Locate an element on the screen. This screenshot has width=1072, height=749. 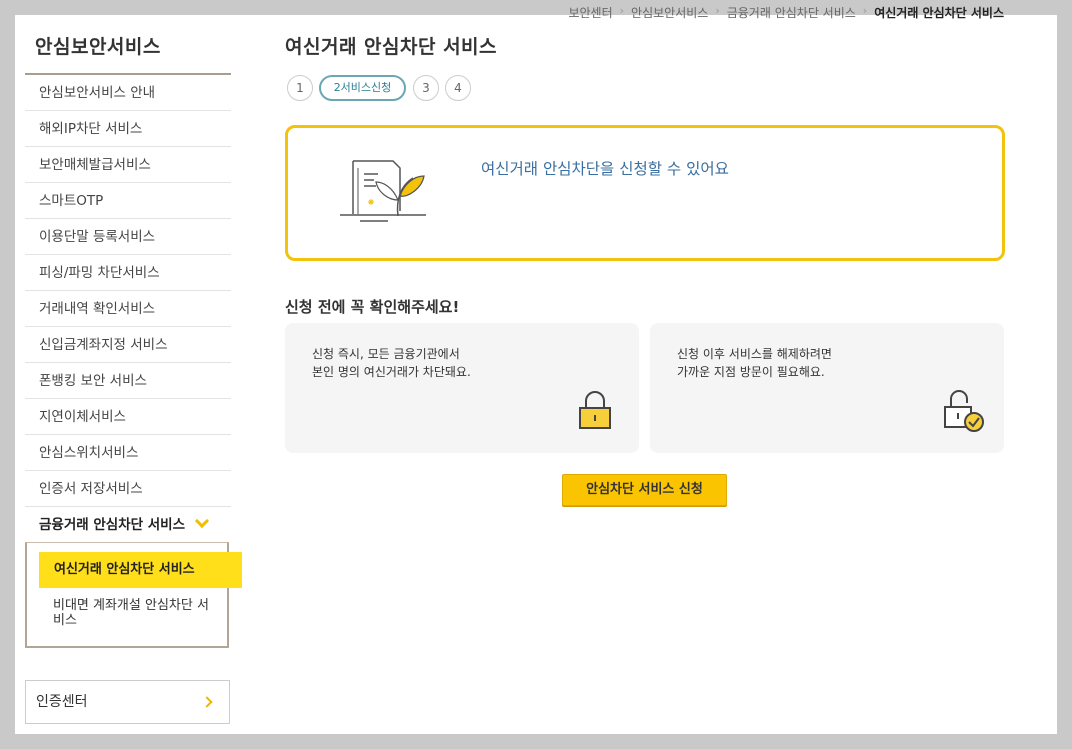
sidebar-item-safe-security-guide: 안심보안서비스 안내 is located at coordinates (128, 93).